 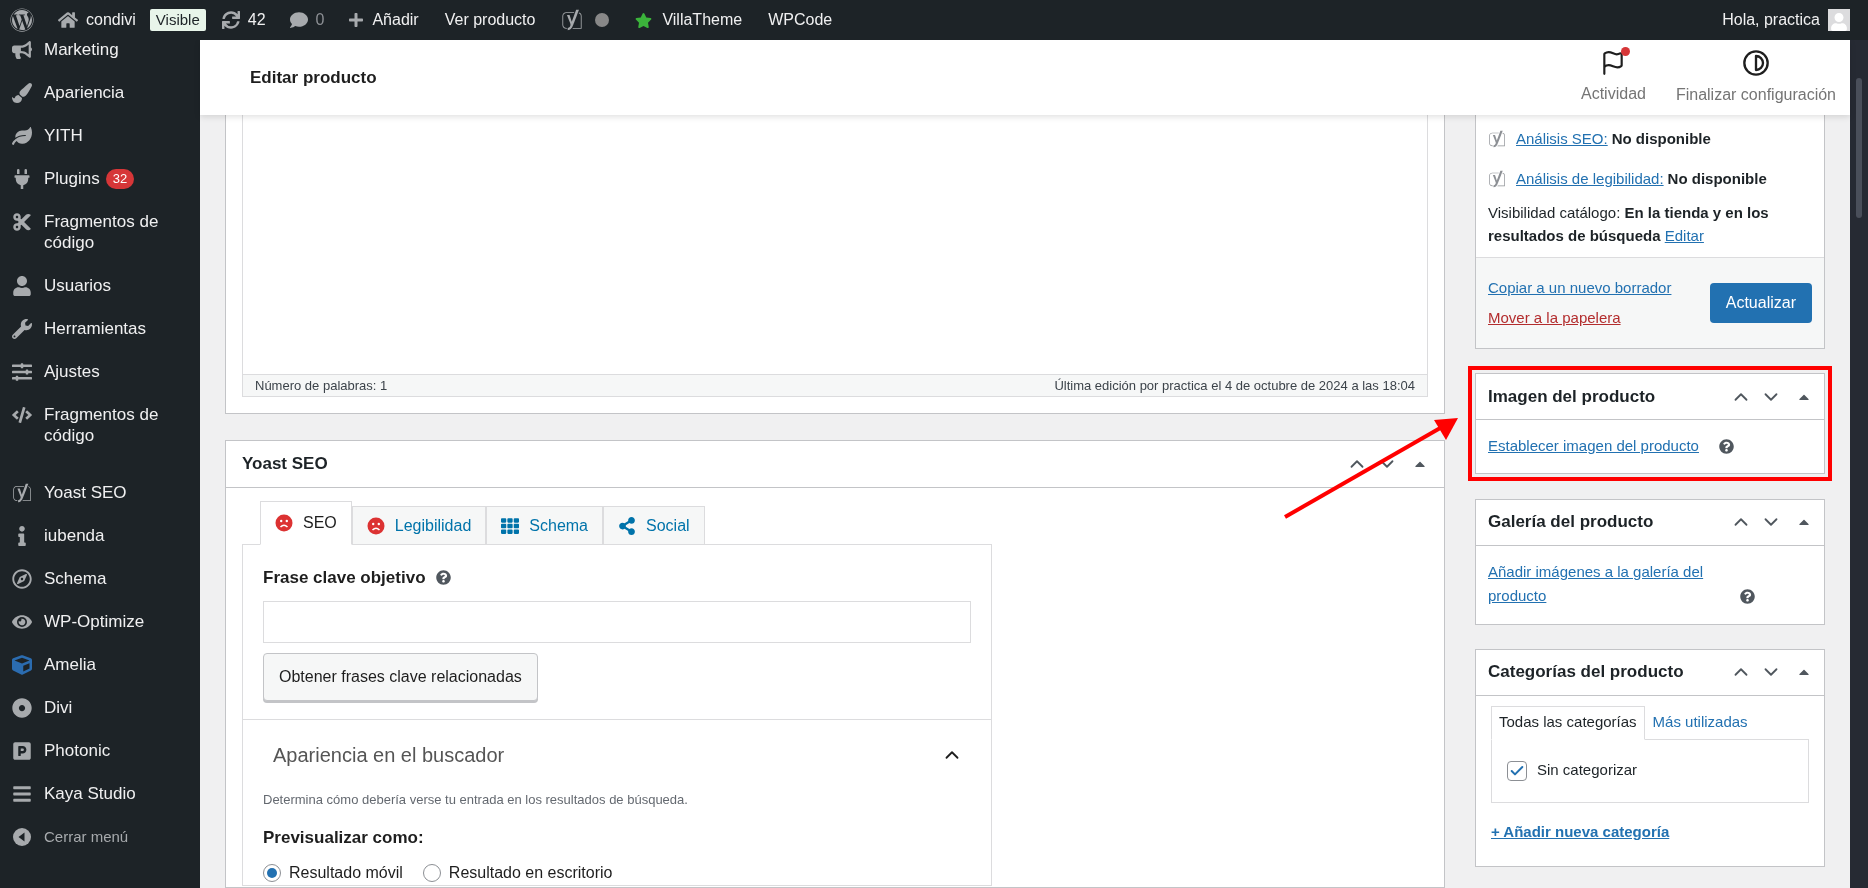 What do you see at coordinates (100, 664) in the screenshot?
I see `menu-item: Amelia` at bounding box center [100, 664].